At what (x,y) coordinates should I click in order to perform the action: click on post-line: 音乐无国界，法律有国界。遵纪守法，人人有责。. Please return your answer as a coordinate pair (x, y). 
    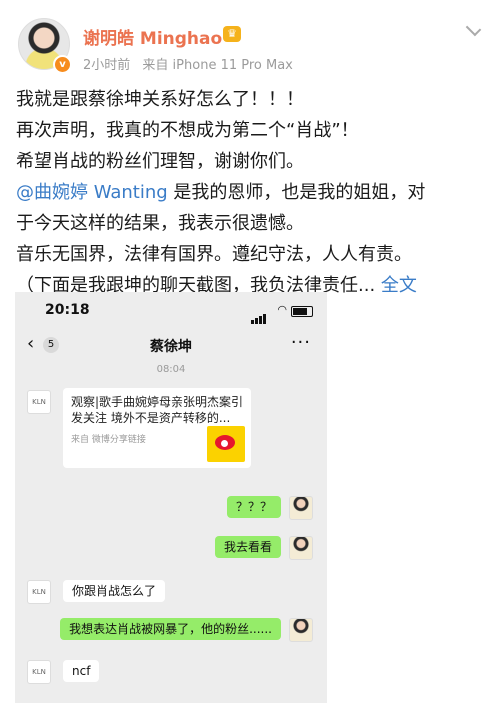
    Looking at the image, I should click on (214, 254).